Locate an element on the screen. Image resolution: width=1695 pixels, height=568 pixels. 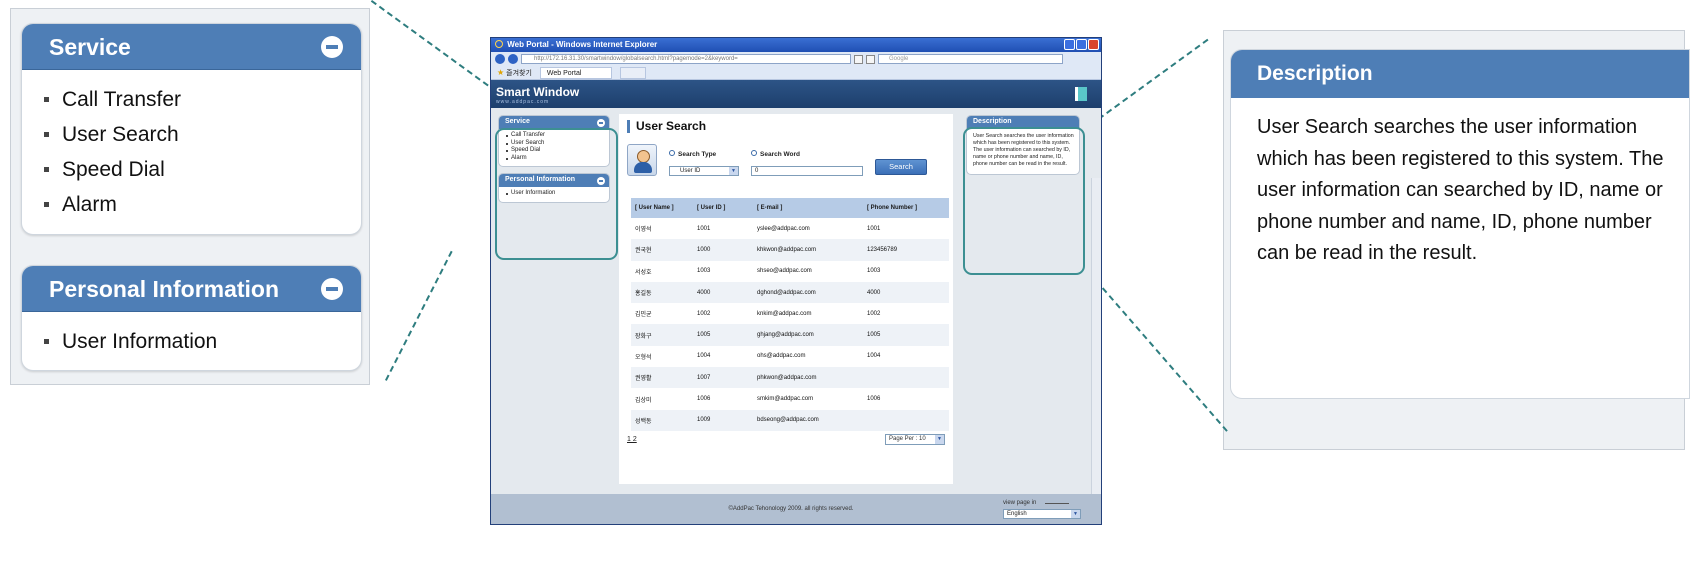
search-type-label: Search Type is located at coordinates (692, 154).